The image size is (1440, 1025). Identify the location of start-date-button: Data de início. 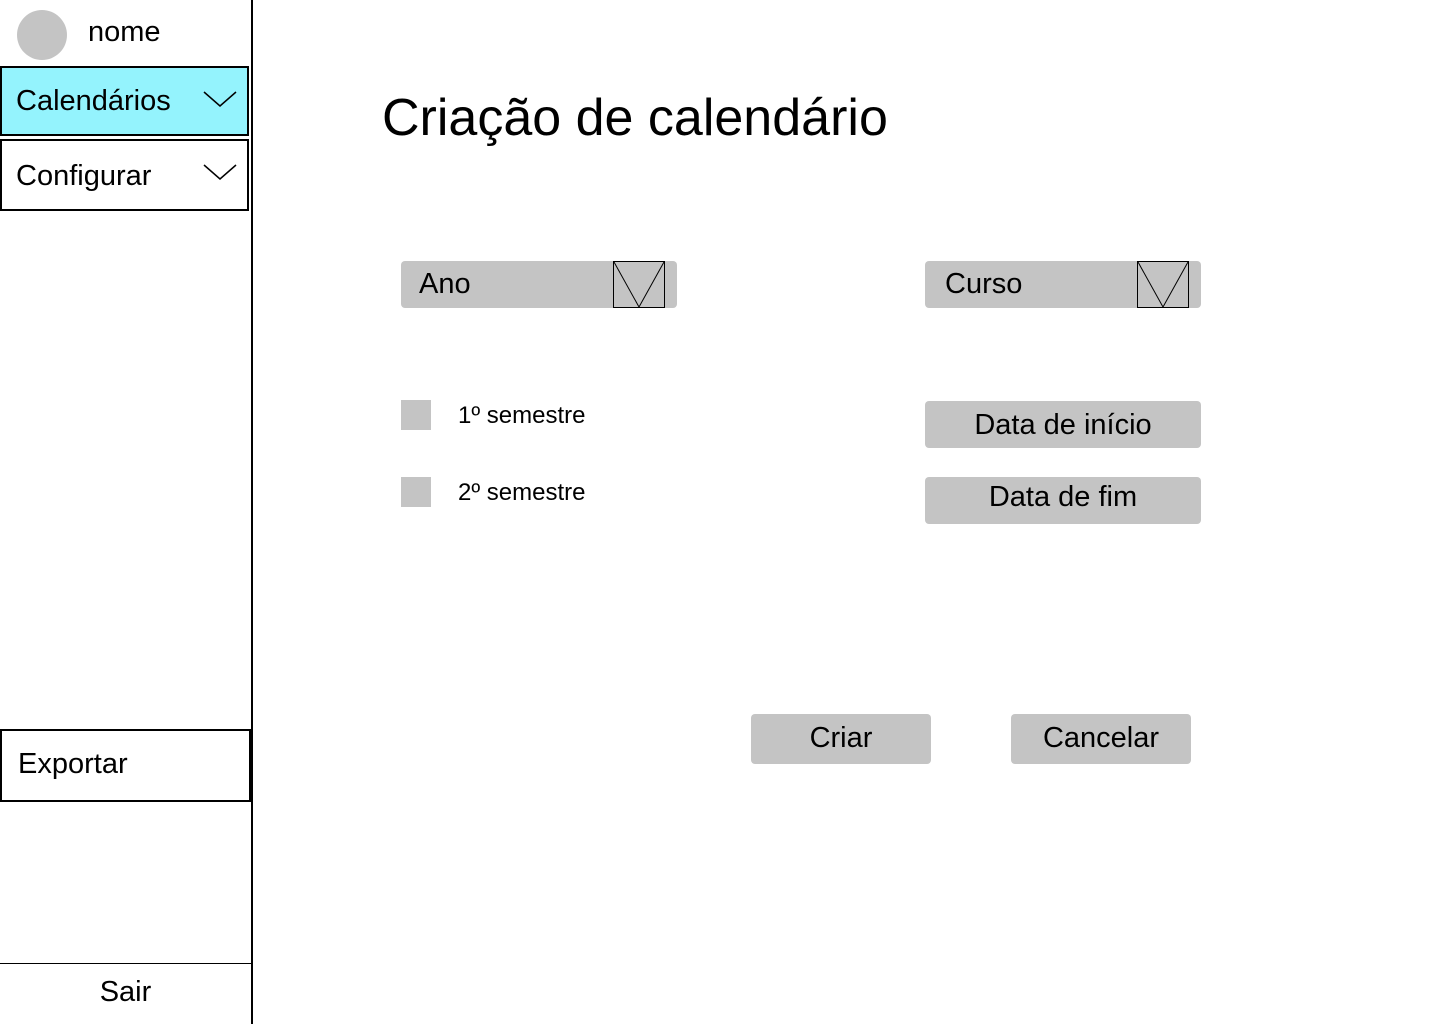
(1063, 424).